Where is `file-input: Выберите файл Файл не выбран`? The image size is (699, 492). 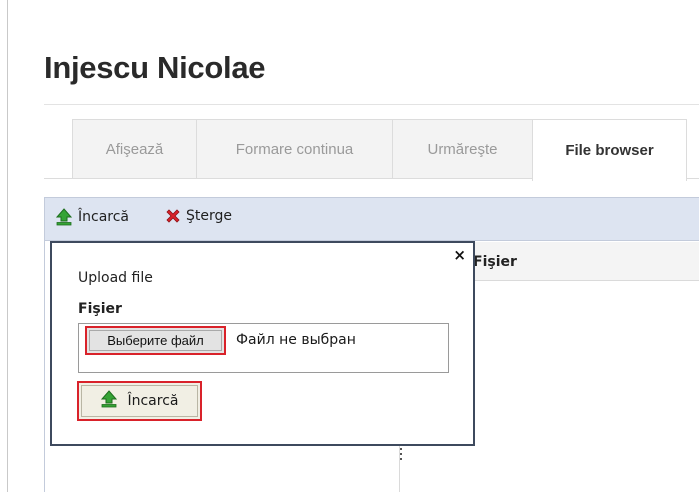 file-input: Выберите файл Файл не выбран is located at coordinates (263, 348).